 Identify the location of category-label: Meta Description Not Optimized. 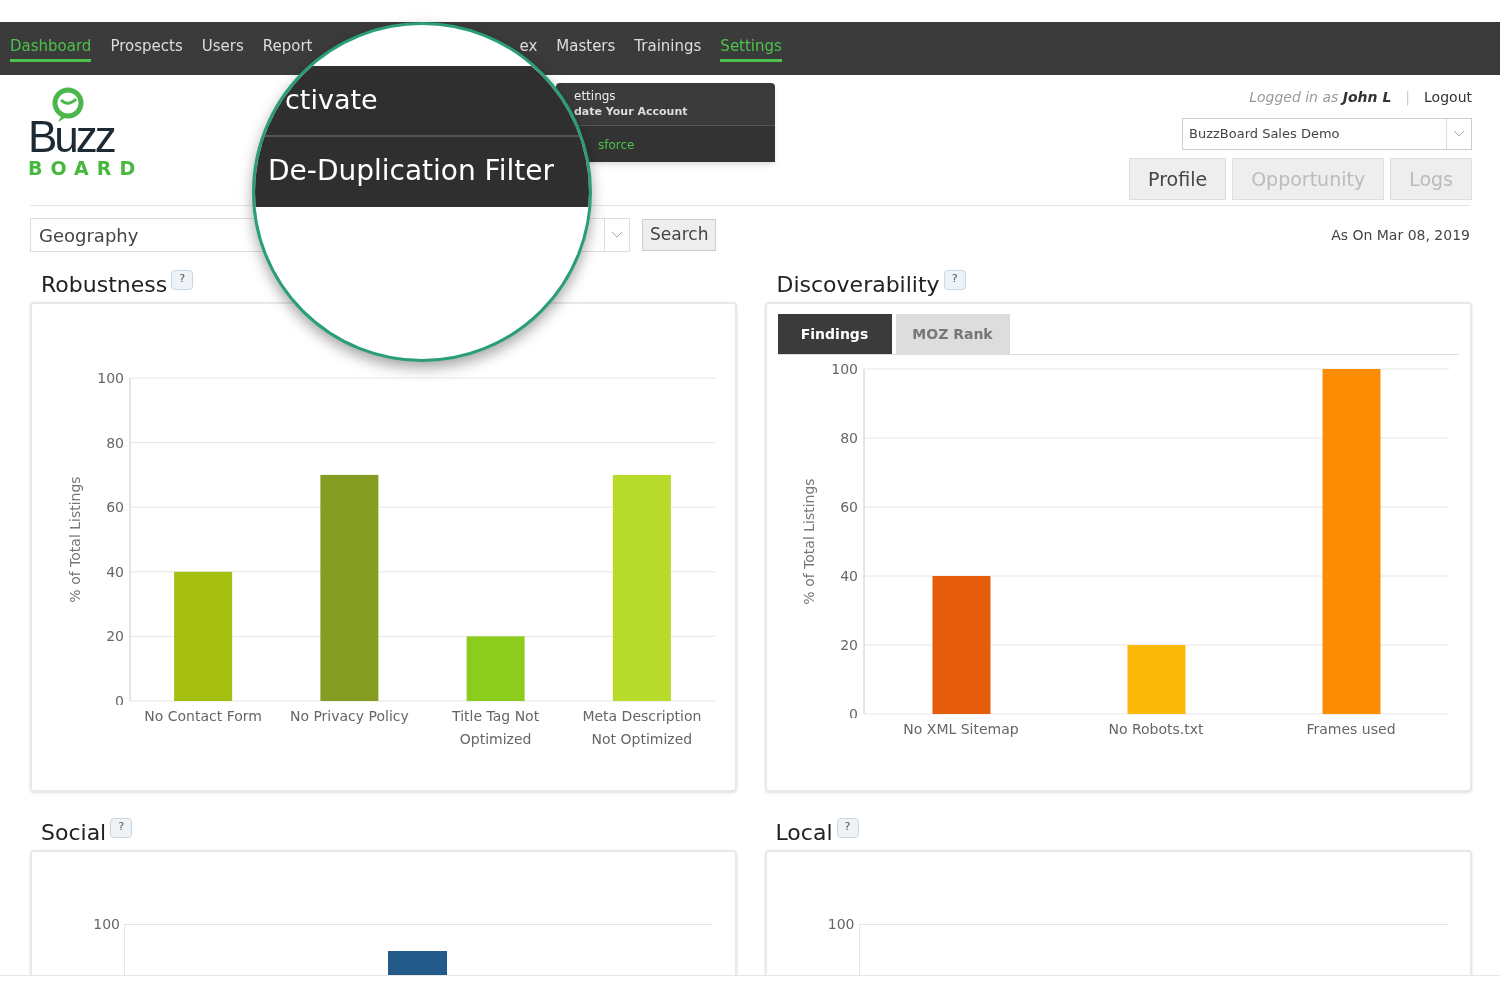
(642, 728).